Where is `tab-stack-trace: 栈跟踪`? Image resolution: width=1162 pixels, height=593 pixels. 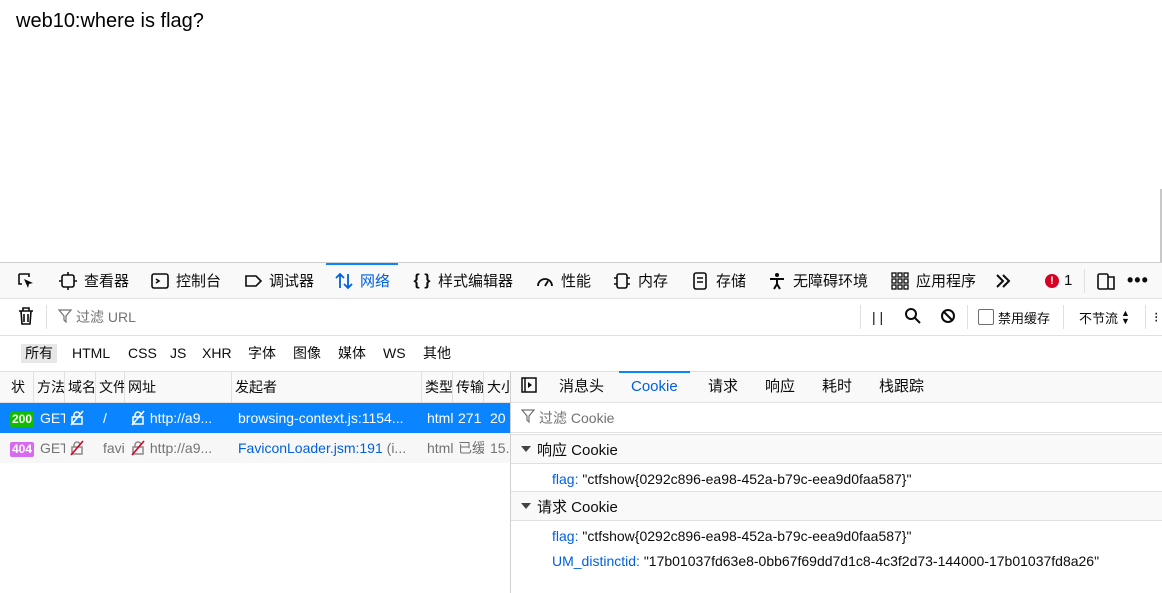
tab-stack-trace: 栈跟踪 is located at coordinates (901, 387).